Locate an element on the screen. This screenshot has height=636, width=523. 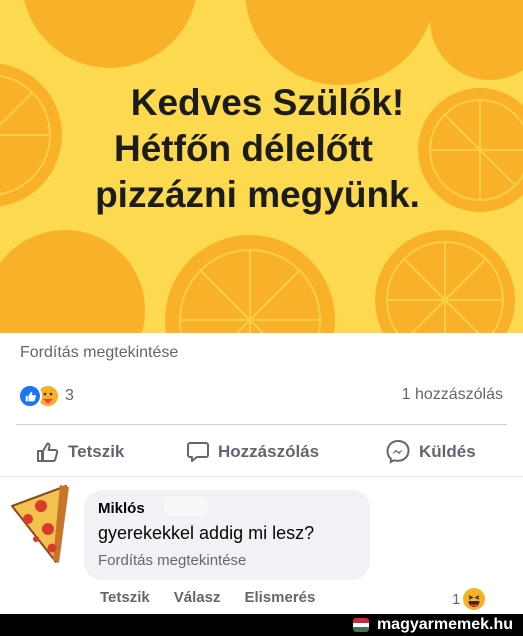
comment-button: Hozzászólás is located at coordinates (252, 452).